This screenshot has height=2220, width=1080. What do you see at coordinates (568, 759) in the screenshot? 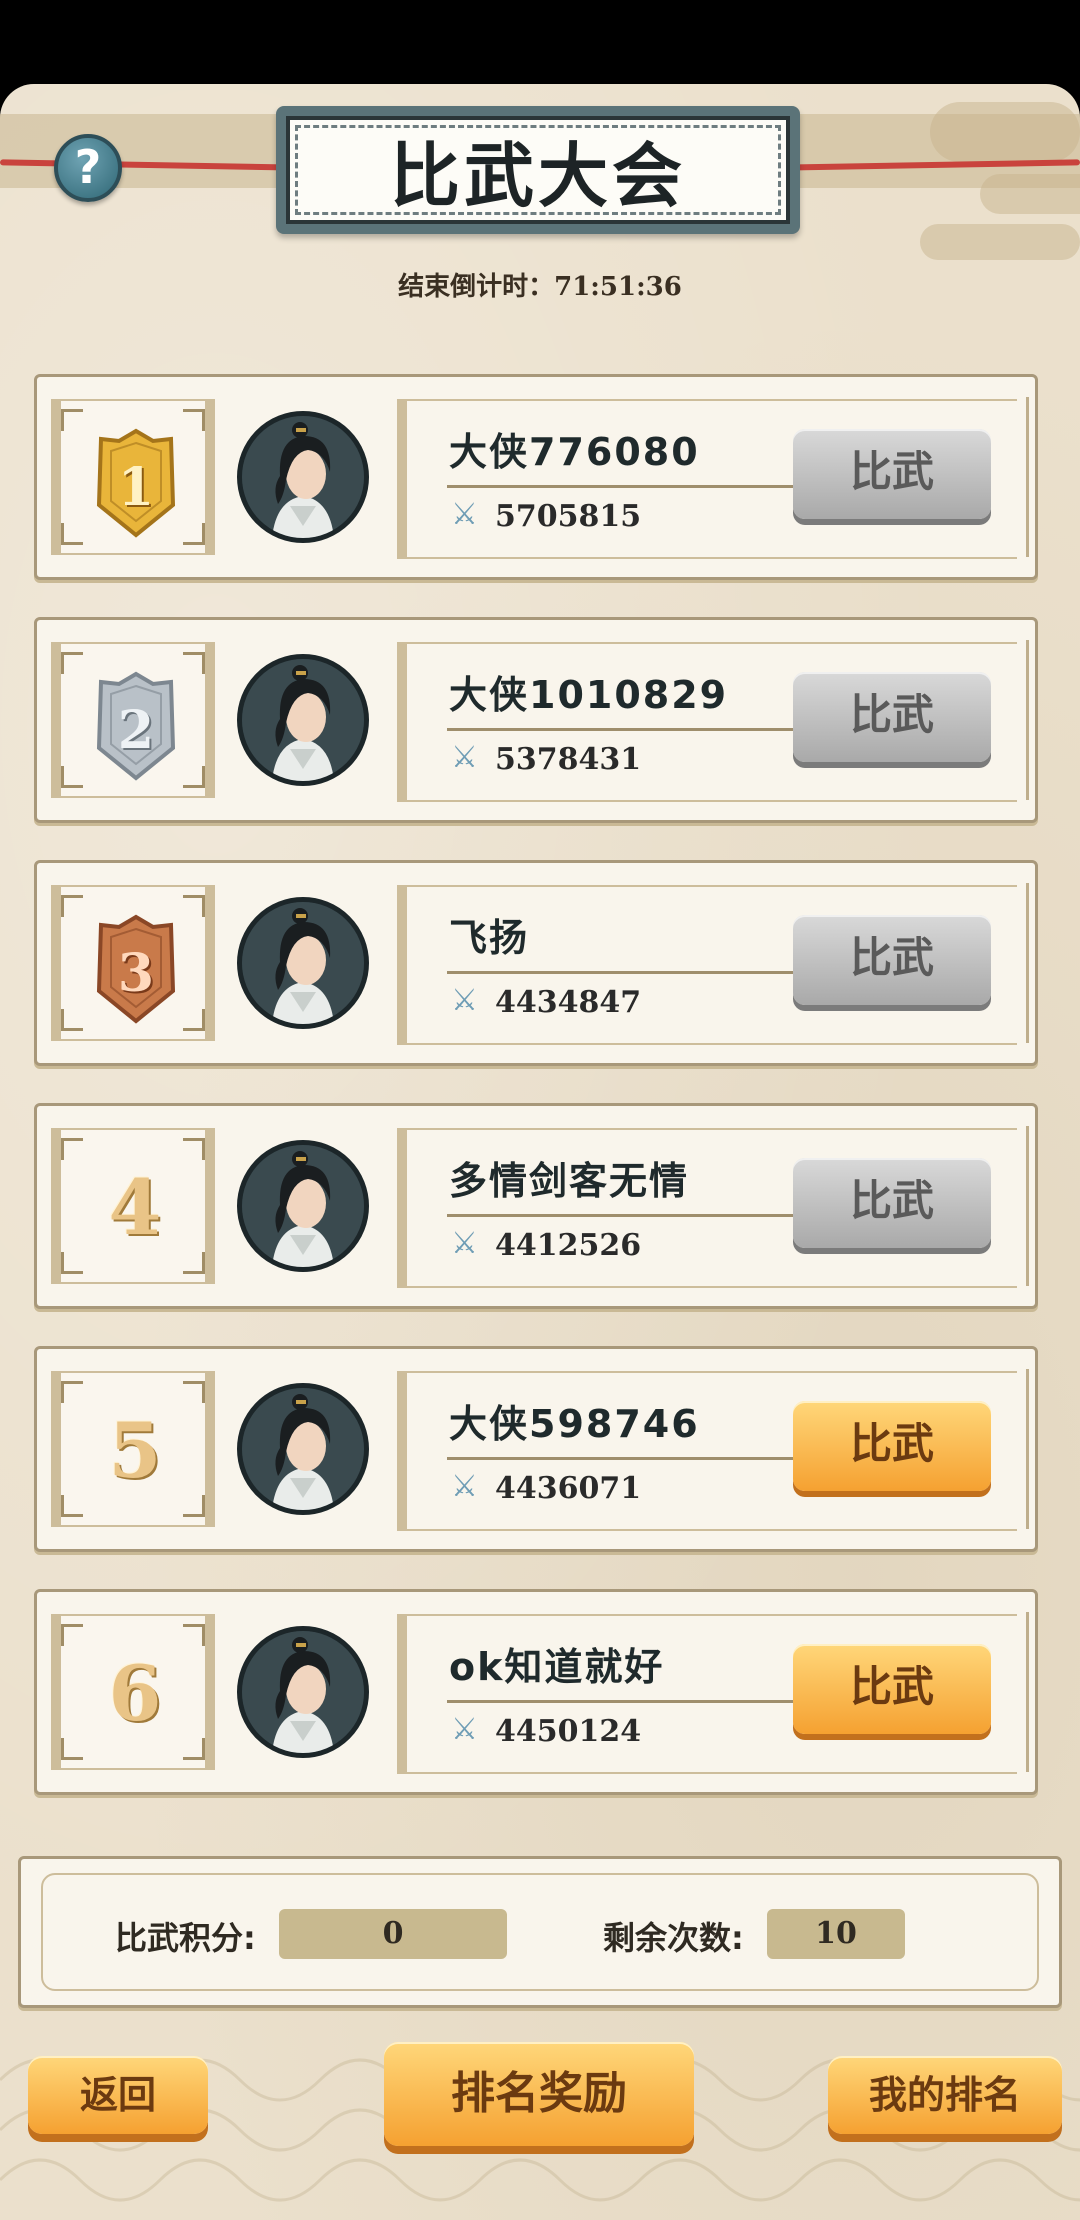
I see `combat-power: 5378431` at bounding box center [568, 759].